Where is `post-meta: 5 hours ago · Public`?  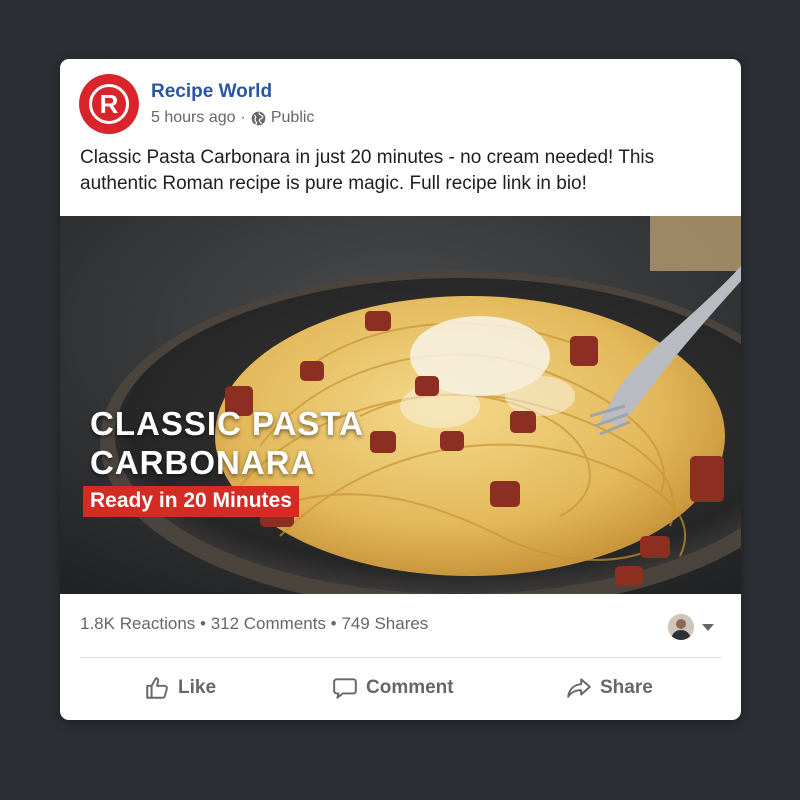 post-meta: 5 hours ago · Public is located at coordinates (232, 118).